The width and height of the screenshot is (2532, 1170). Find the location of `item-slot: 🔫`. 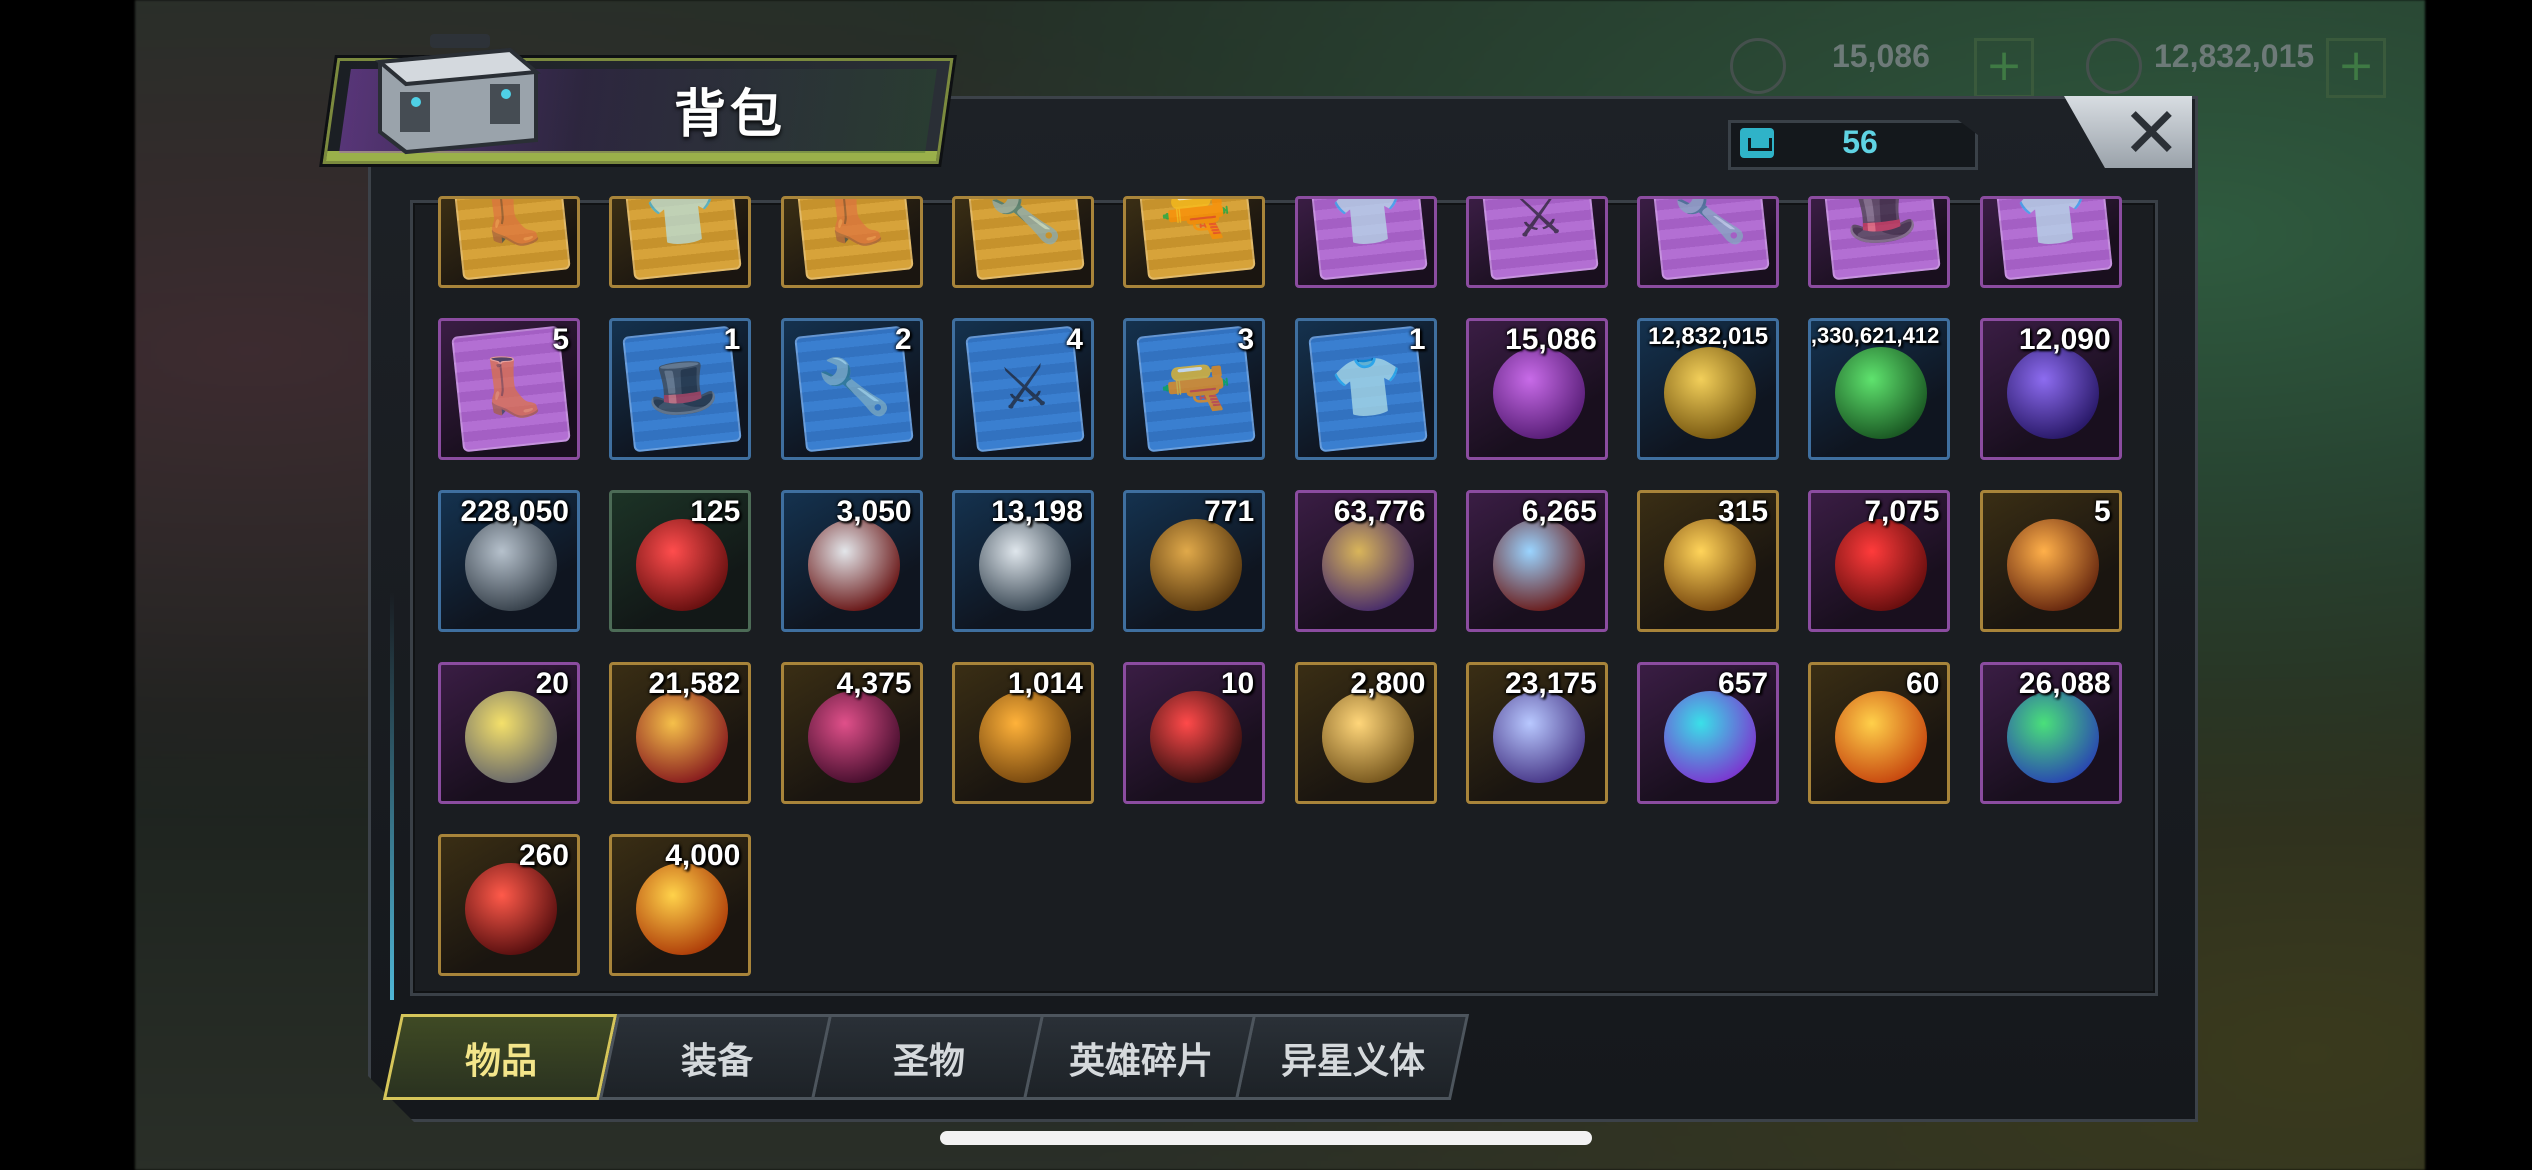

item-slot: 🔫 is located at coordinates (1194, 242).